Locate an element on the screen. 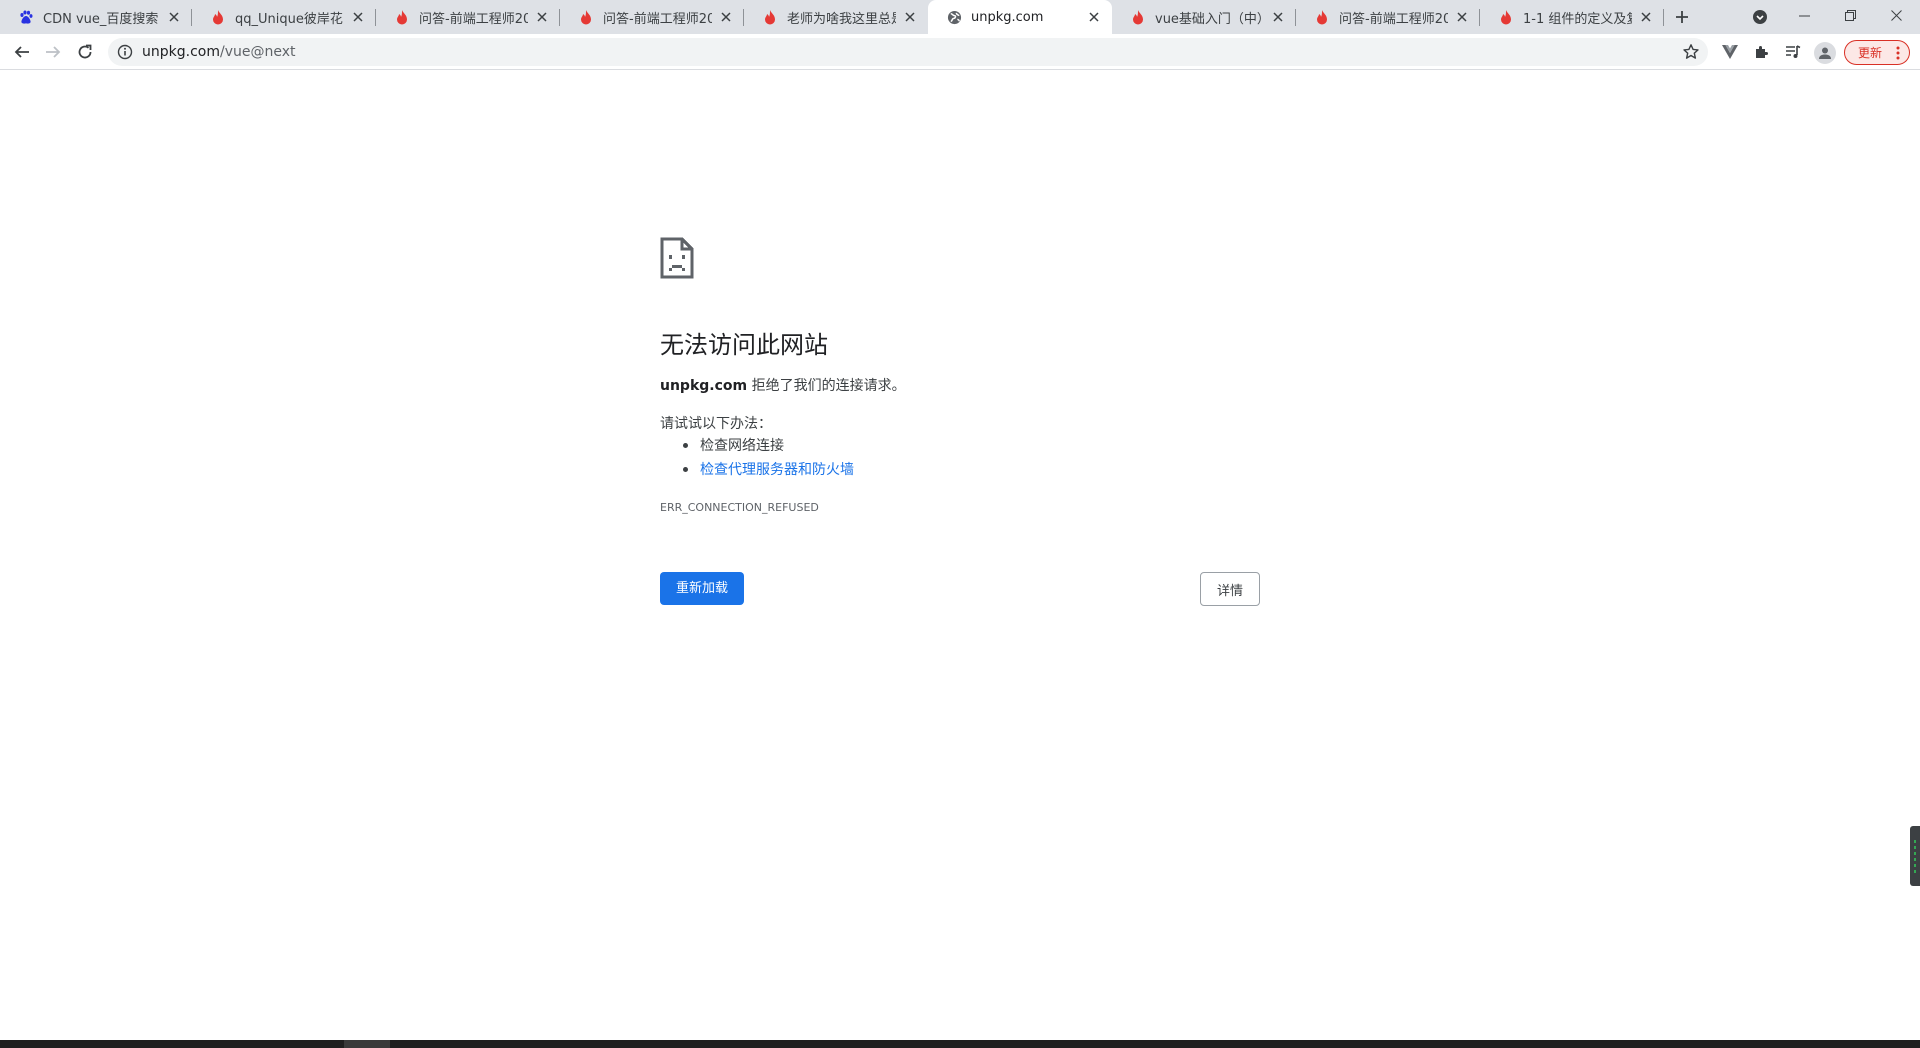 The height and width of the screenshot is (1048, 1920). tab-baidu-search: CDN vue_百度搜索 is located at coordinates (96, 17).